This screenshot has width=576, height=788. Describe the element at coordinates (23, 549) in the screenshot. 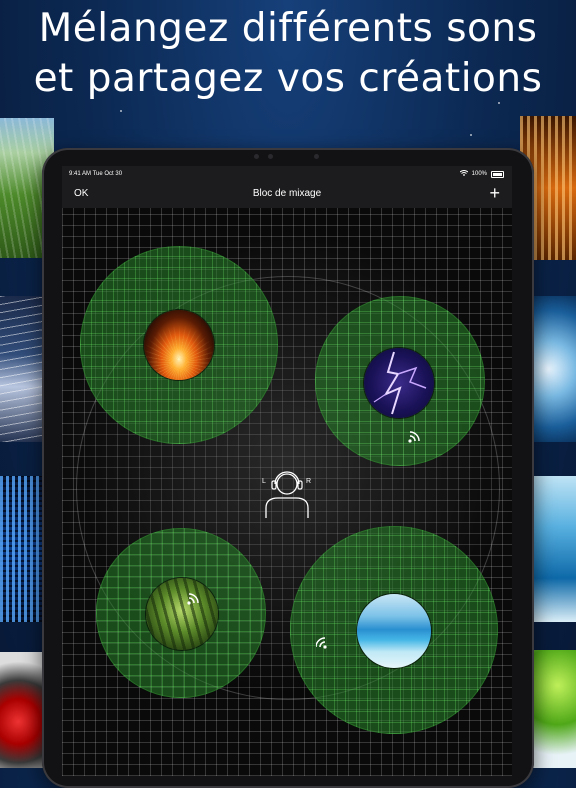

I see `blue-equalizer-photo` at that location.